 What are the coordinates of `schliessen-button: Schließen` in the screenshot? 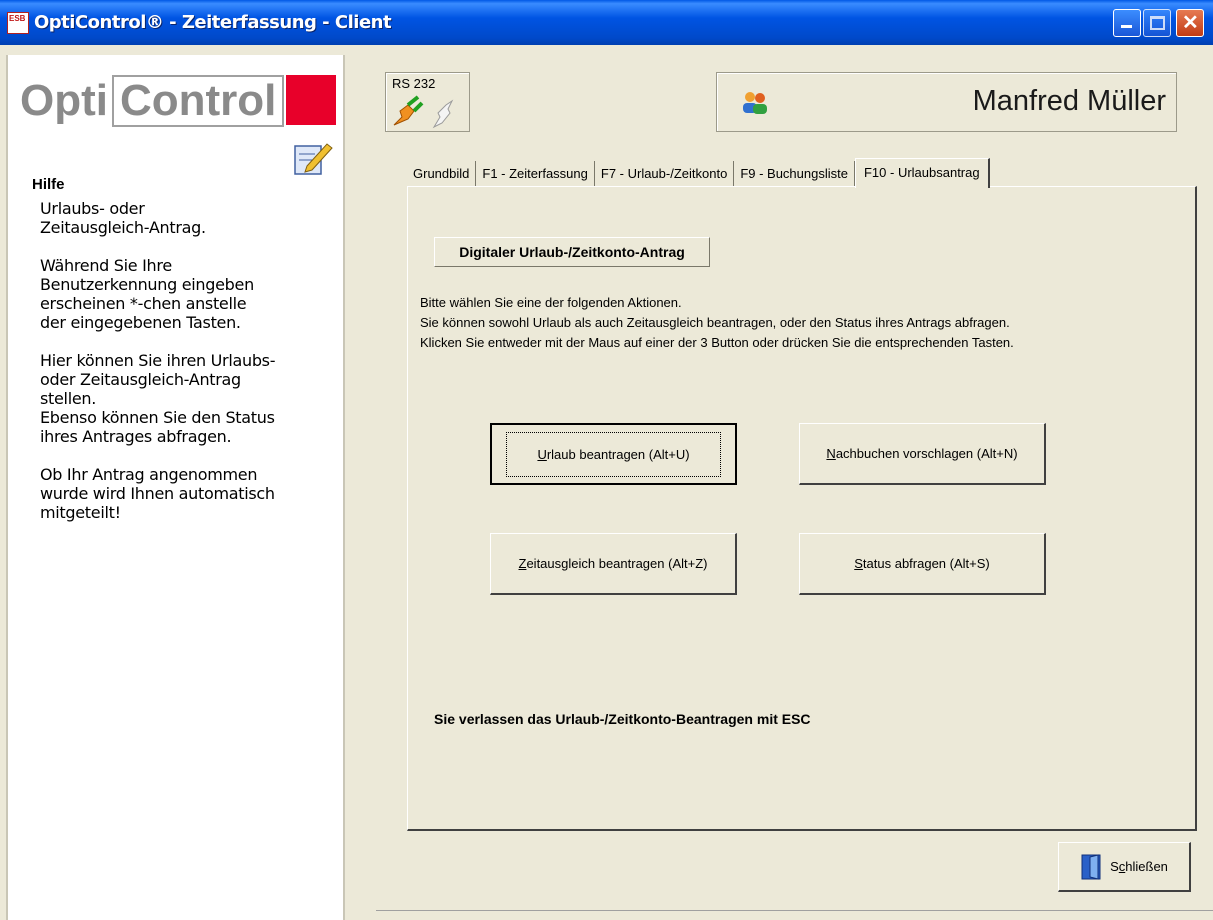 It's located at (1124, 867).